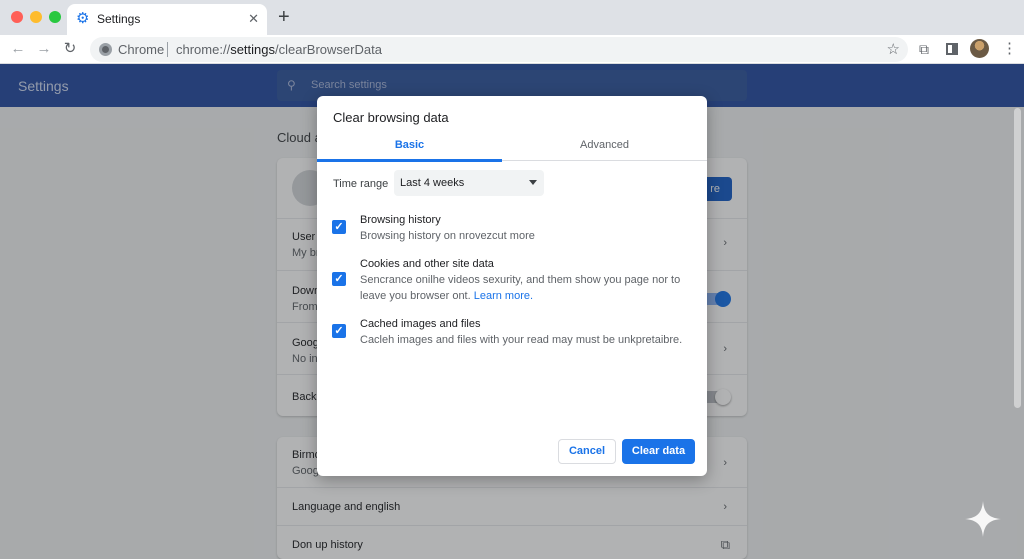 This screenshot has width=1024, height=559. Describe the element at coordinates (503, 296) in the screenshot. I see `learn-more-link: Learn more.` at that location.